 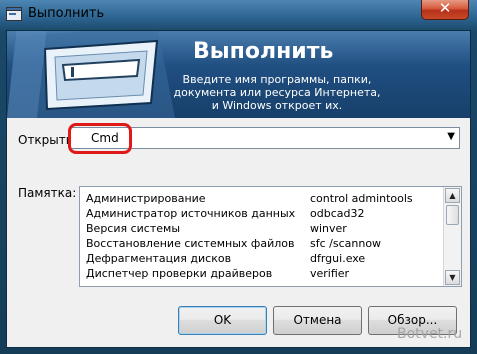 What do you see at coordinates (452, 236) in the screenshot?
I see `vertical-scrollbar: ▲ ▼` at bounding box center [452, 236].